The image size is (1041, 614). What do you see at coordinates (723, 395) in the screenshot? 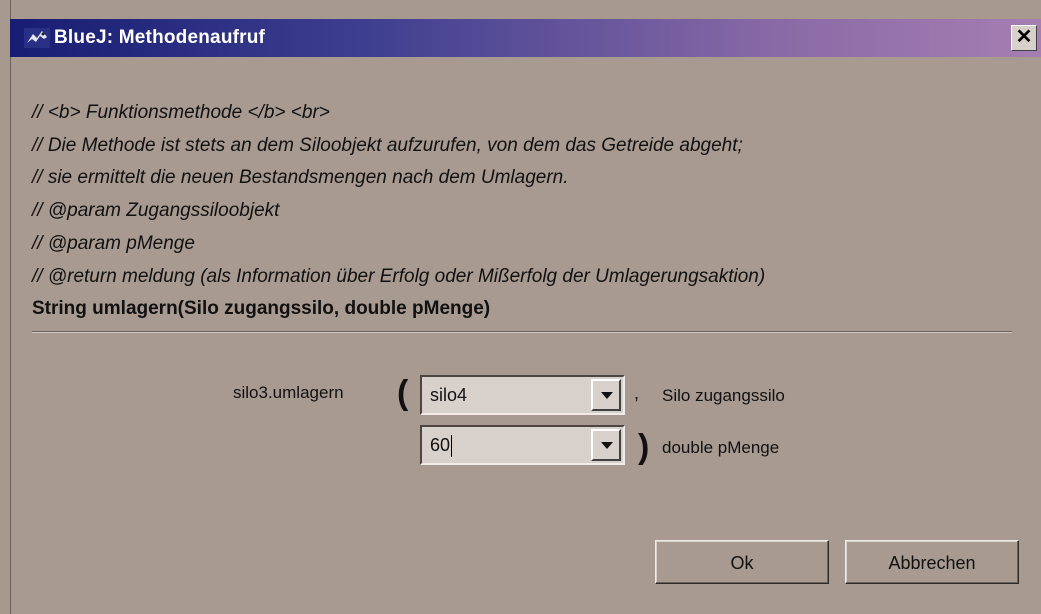
I see `param-type-label: Silo zugangssilo` at bounding box center [723, 395].